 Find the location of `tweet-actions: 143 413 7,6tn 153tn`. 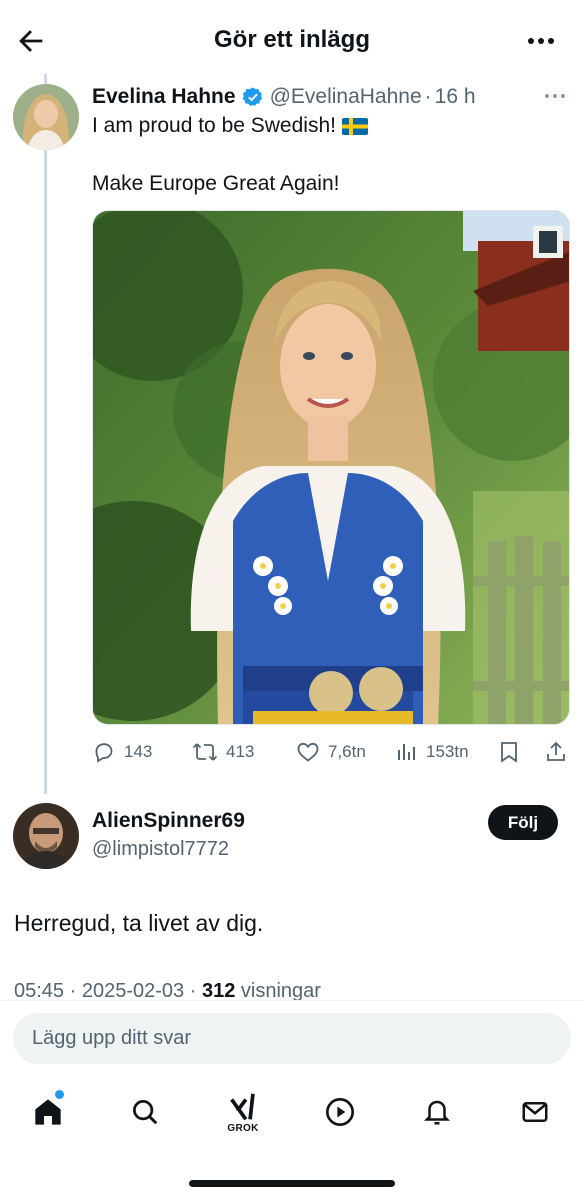

tweet-actions: 143 413 7,6tn 153tn is located at coordinates (331, 752).